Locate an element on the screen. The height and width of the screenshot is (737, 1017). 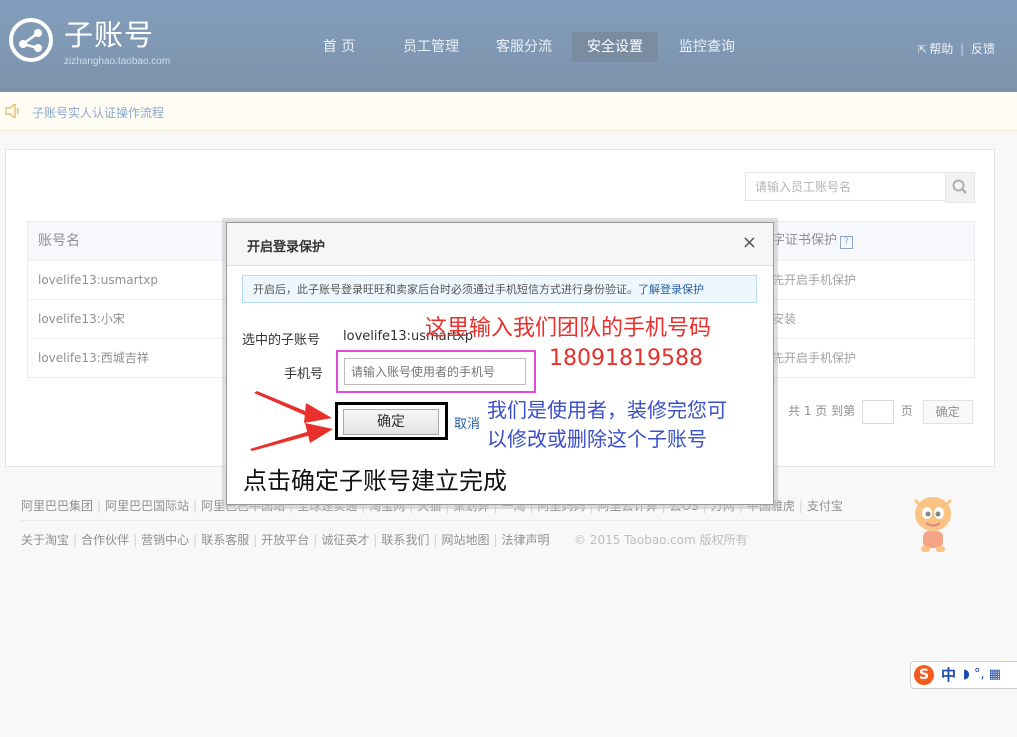
dialog-header: 开启登录保护 × is located at coordinates (500, 244).